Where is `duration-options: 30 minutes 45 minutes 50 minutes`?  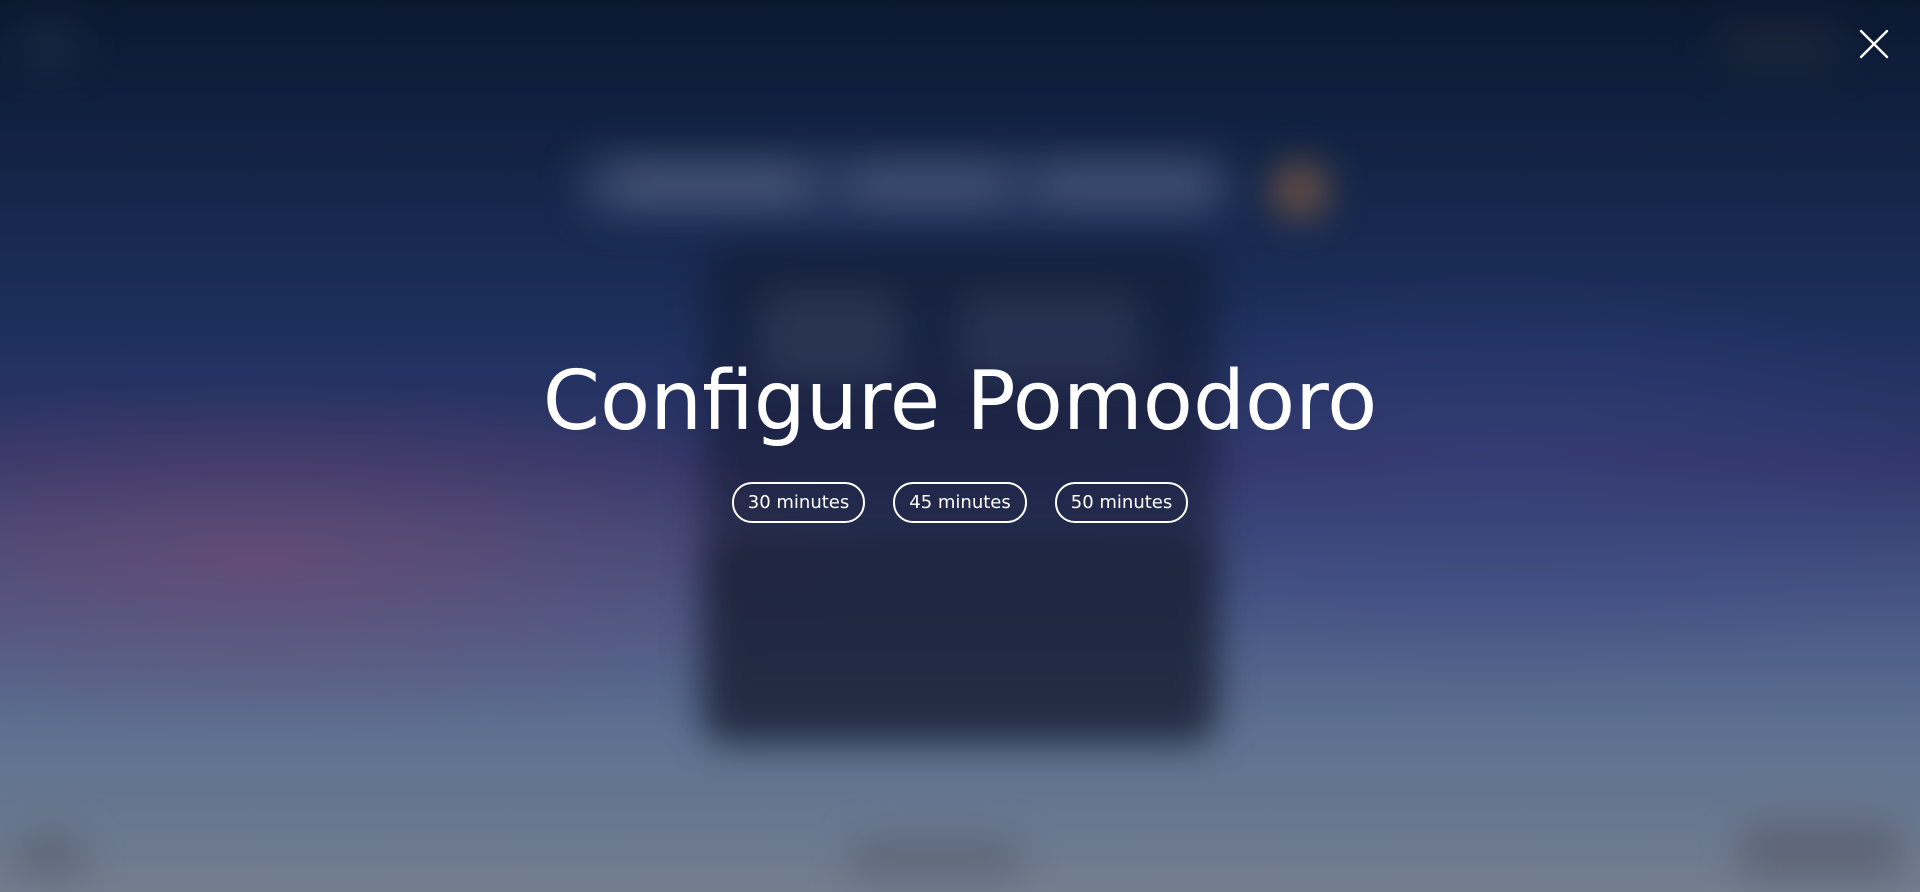
duration-options: 30 minutes 45 minutes 50 minutes is located at coordinates (960, 502).